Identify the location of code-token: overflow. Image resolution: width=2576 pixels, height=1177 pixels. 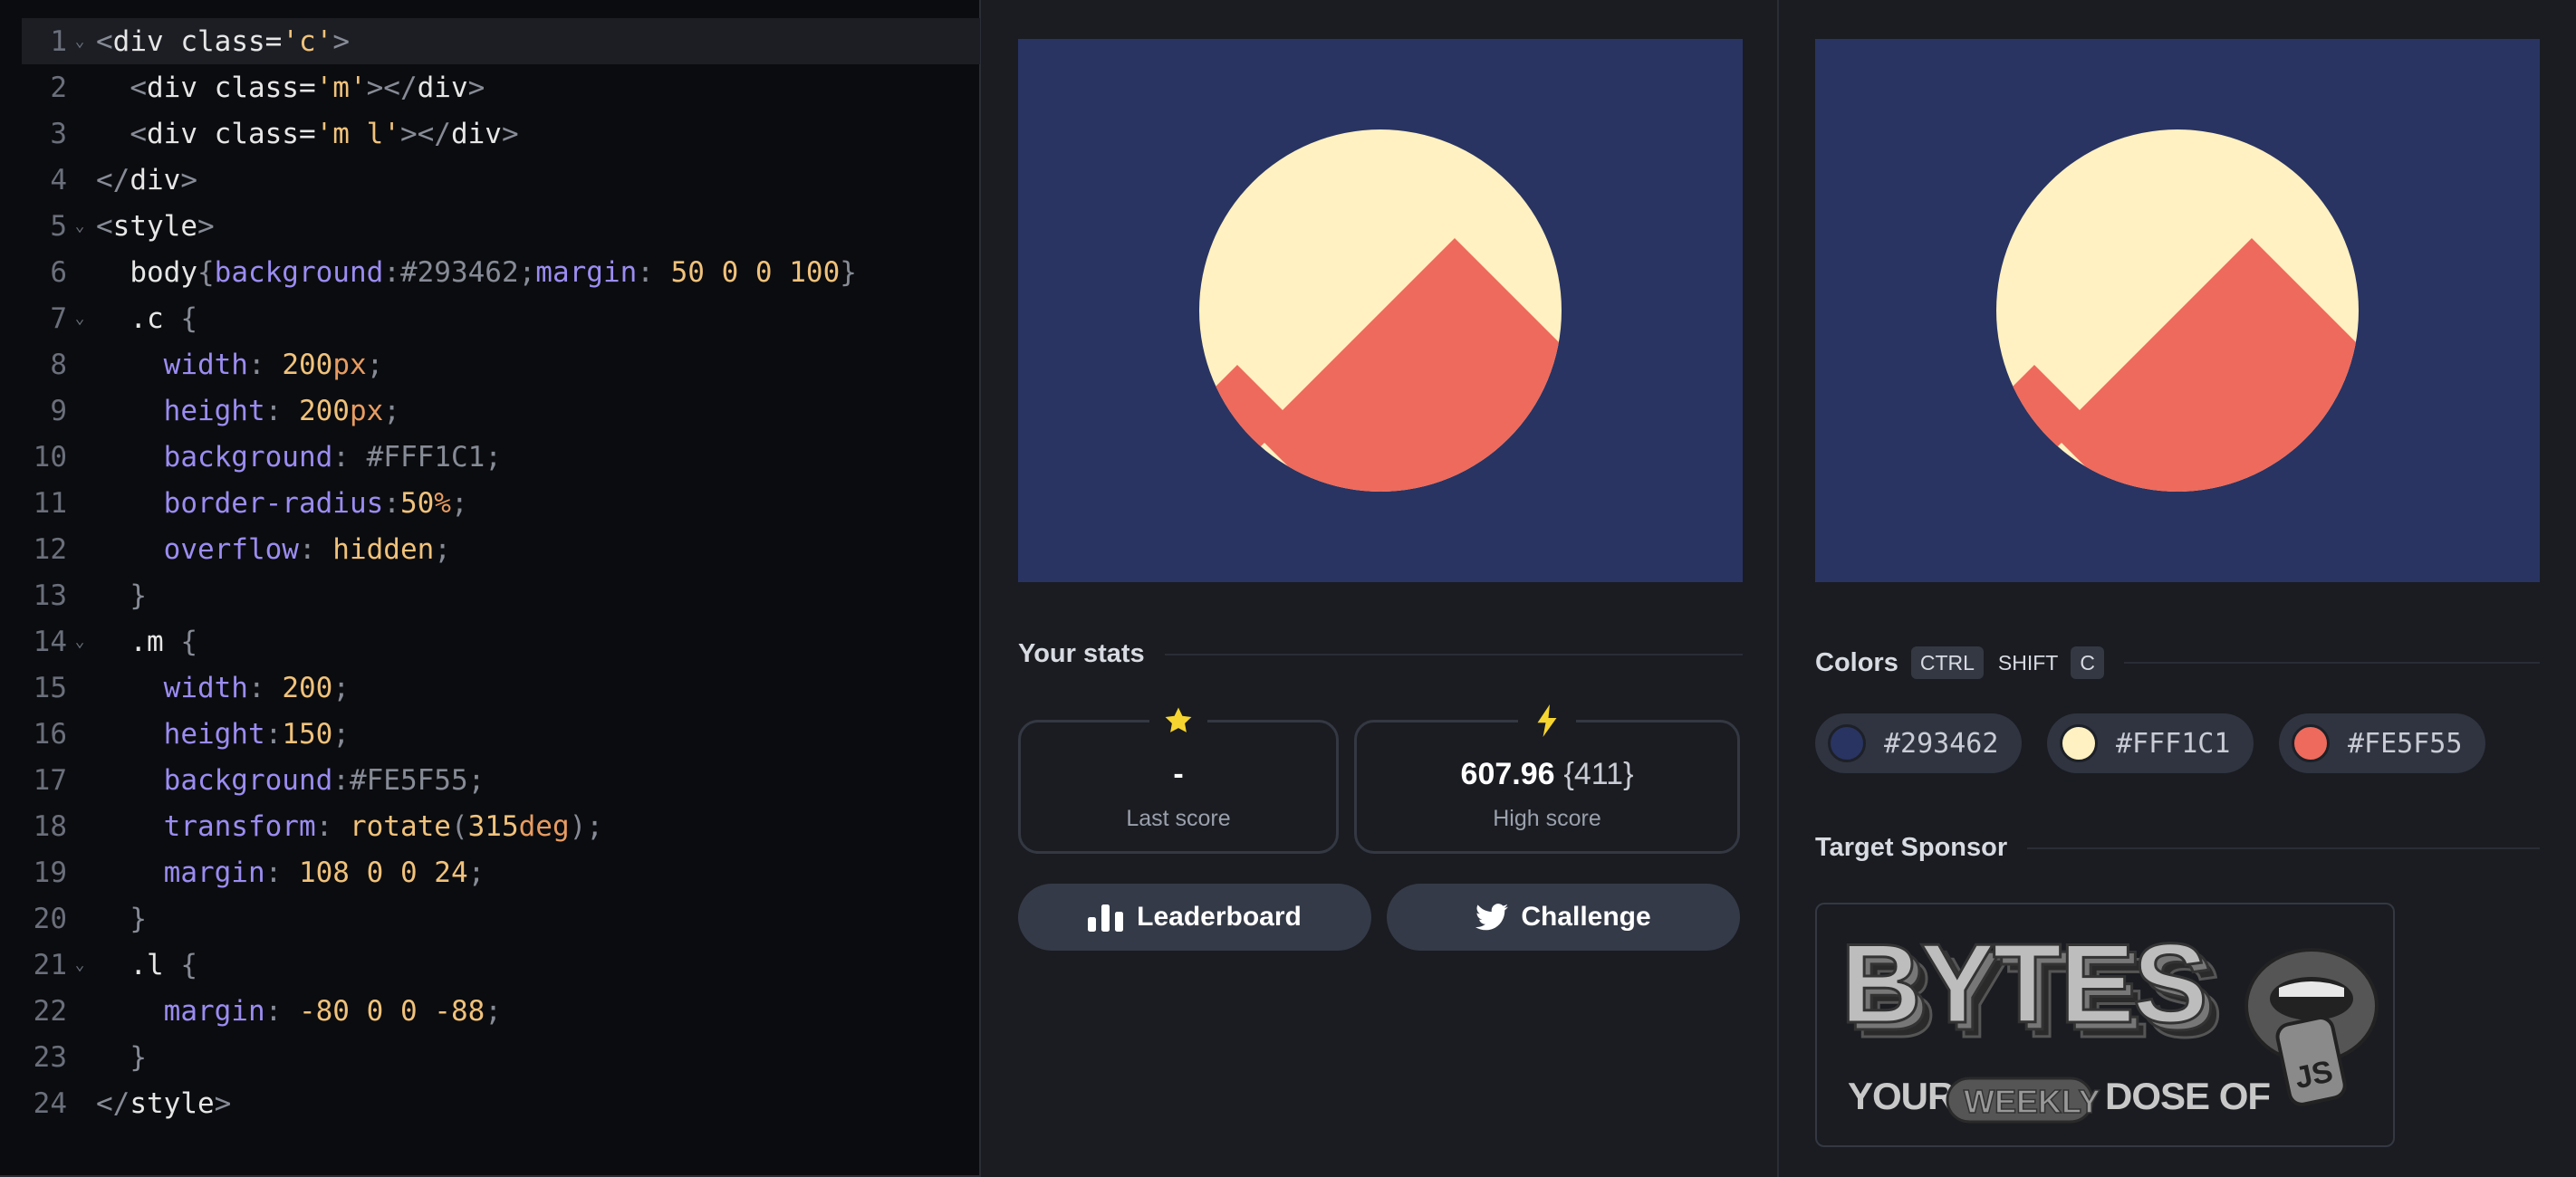
(197, 549).